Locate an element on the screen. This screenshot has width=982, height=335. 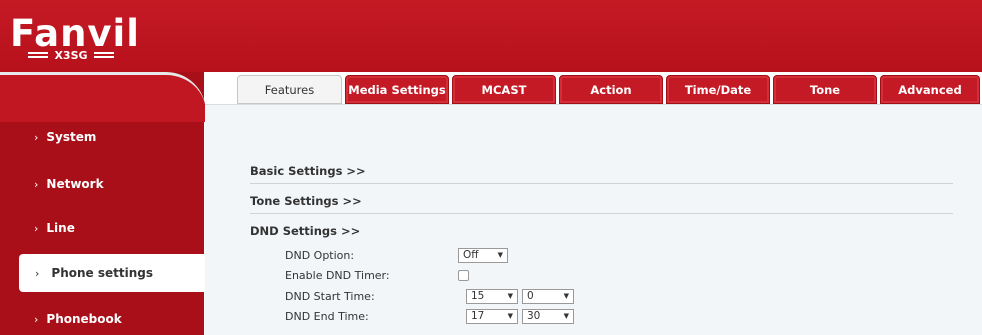
dnd-end-minute-value: 30 is located at coordinates (534, 316).